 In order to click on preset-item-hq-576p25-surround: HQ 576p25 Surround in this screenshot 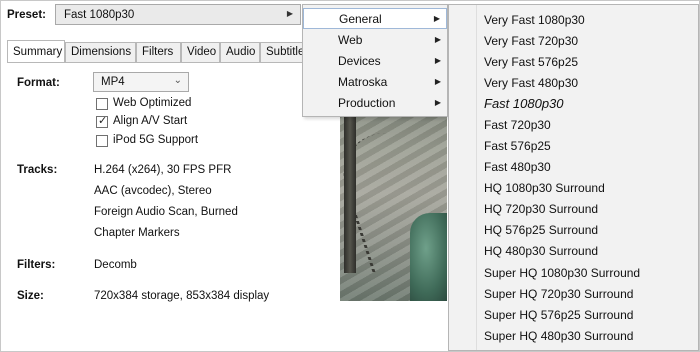, I will do `click(541, 230)`.